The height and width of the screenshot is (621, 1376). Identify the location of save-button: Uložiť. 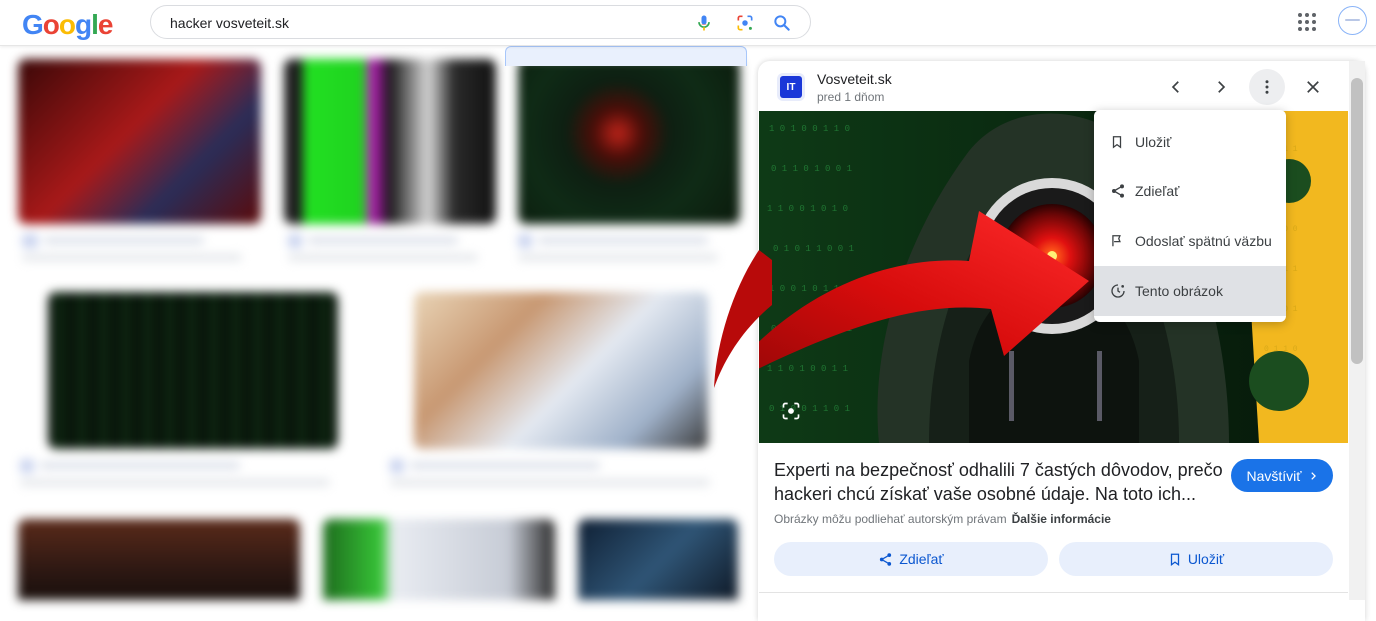
(1196, 559).